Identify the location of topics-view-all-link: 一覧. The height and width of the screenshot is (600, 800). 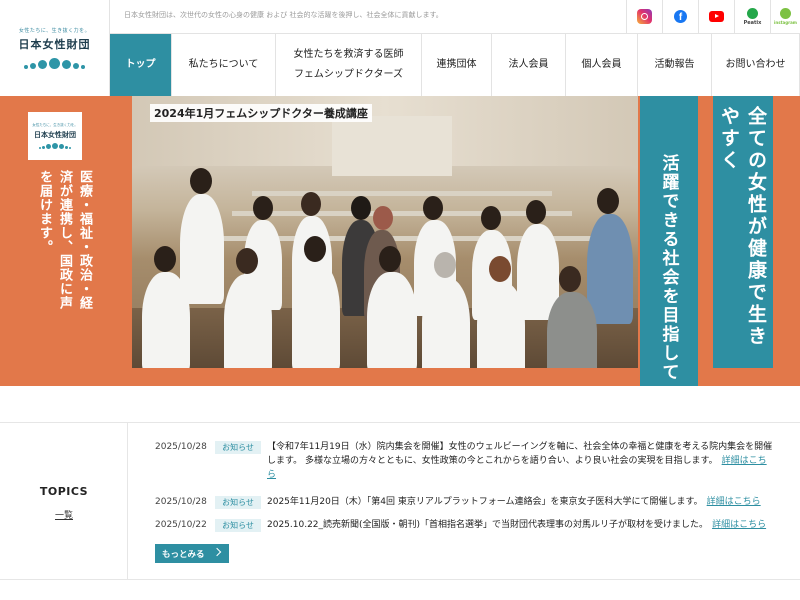
(64, 514).